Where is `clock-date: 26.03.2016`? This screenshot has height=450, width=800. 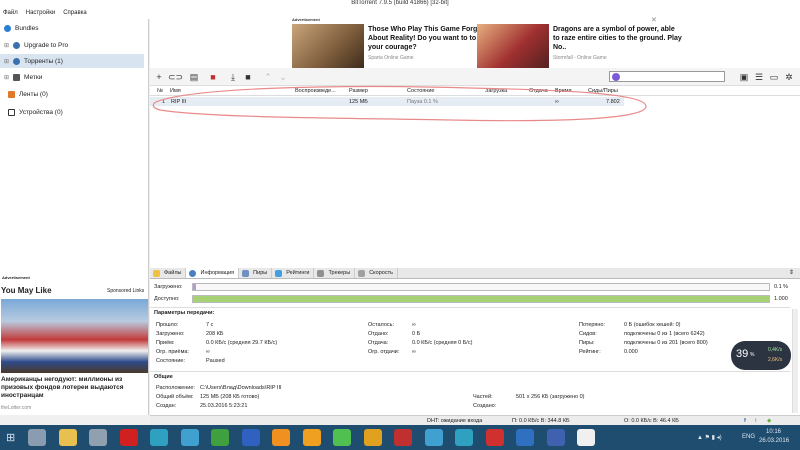 clock-date: 26.03.2016 is located at coordinates (774, 441).